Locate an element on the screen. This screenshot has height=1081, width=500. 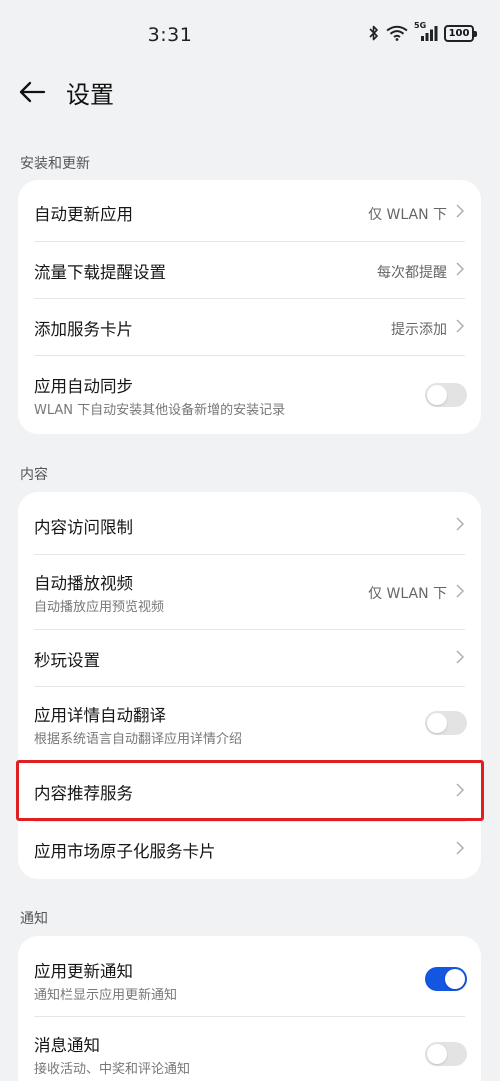
auto-sync-row: 应用自动同步 WLAN 下自动安装其他设备新增的安装记录 is located at coordinates (249, 394).